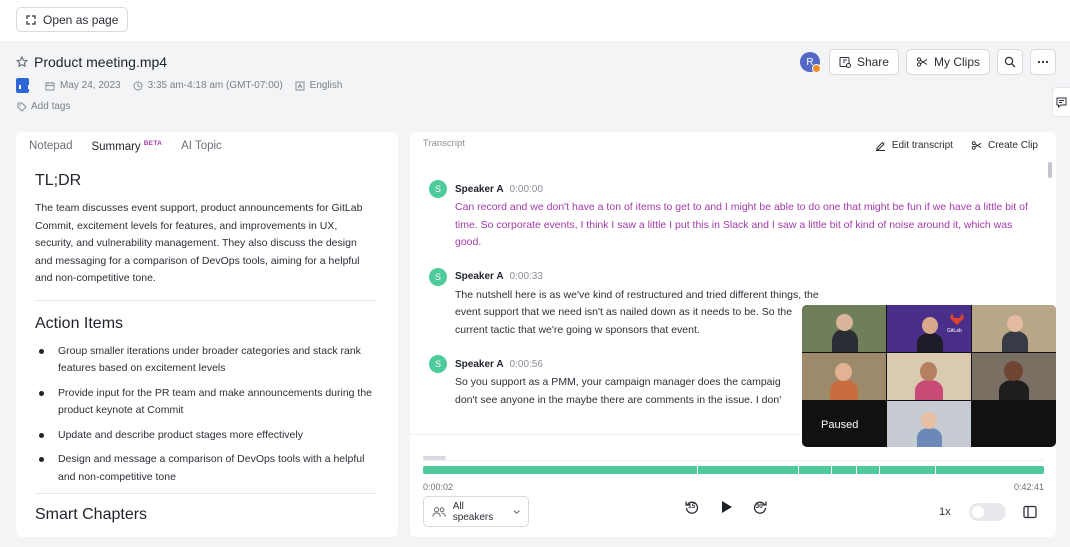  I want to click on tldr-heading: TL;DR, so click(58, 180).